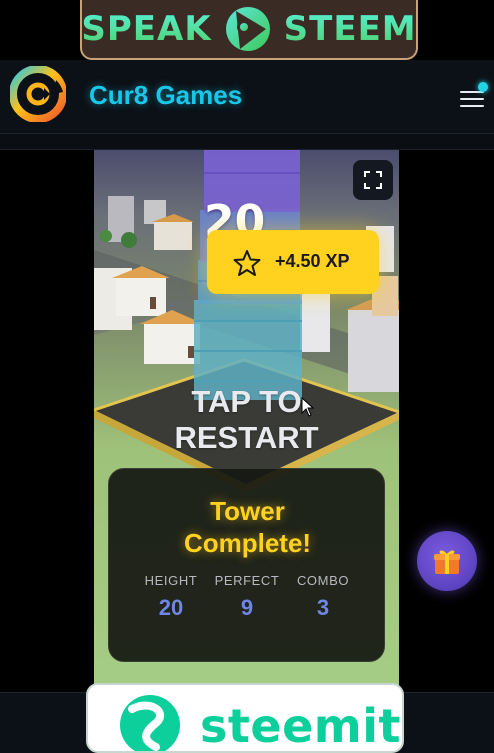 The image size is (494, 753). Describe the element at coordinates (312, 261) in the screenshot. I see `xp-amount: +4.50 XP` at that location.